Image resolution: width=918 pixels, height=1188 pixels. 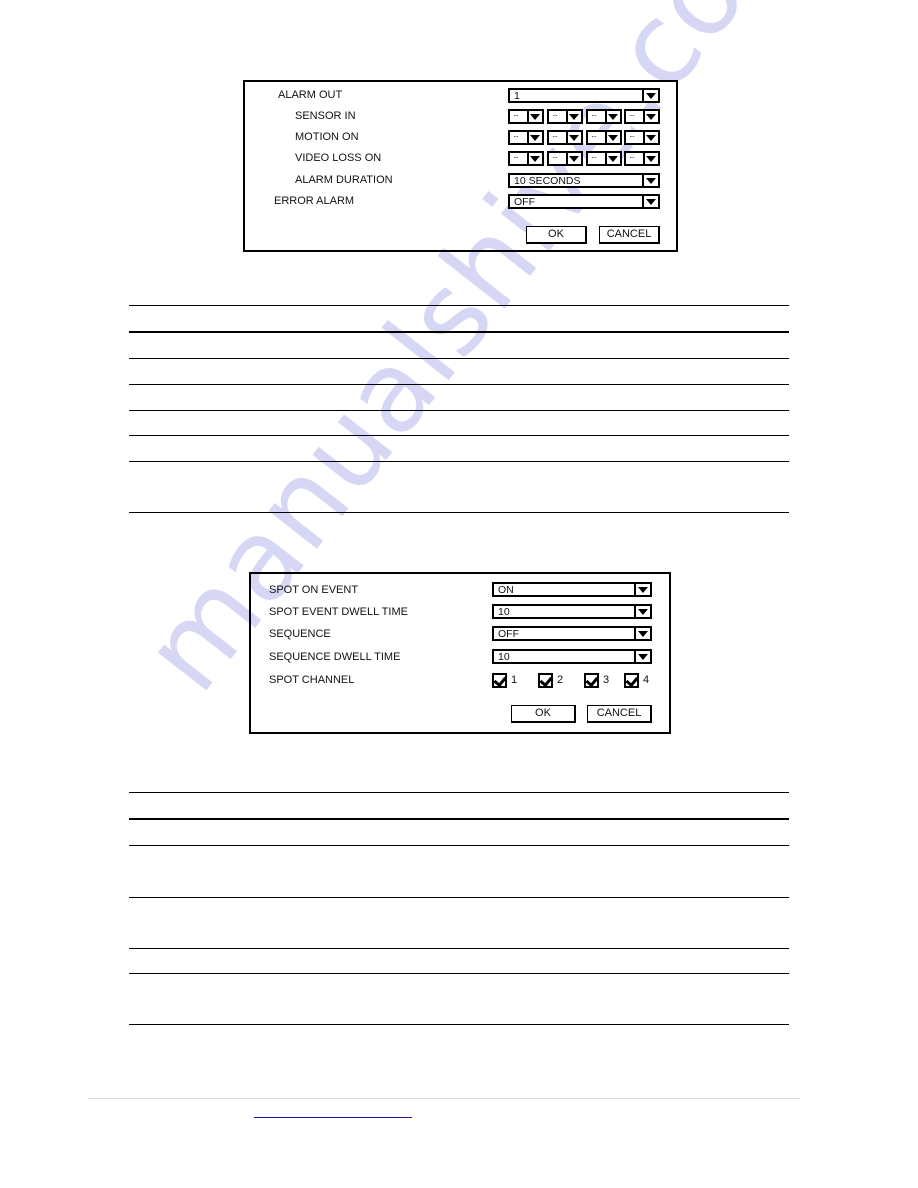 I want to click on spot-out-dialog, so click(x=460, y=653).